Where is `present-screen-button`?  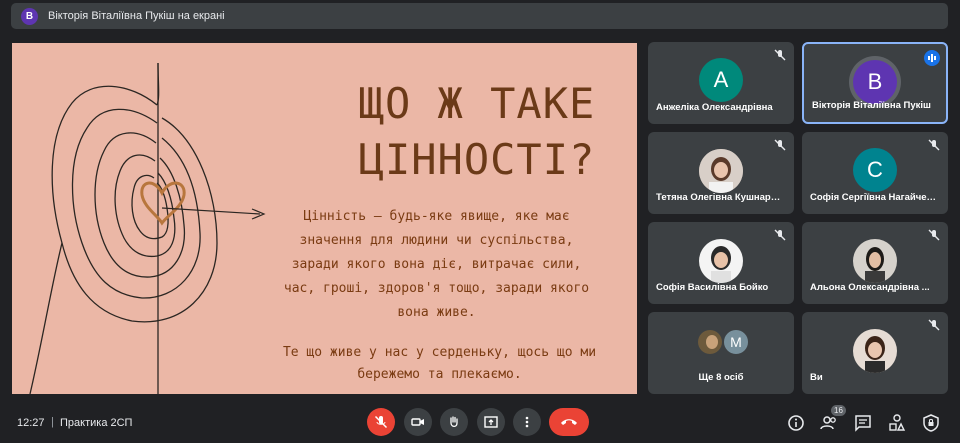 present-screen-button is located at coordinates (491, 422).